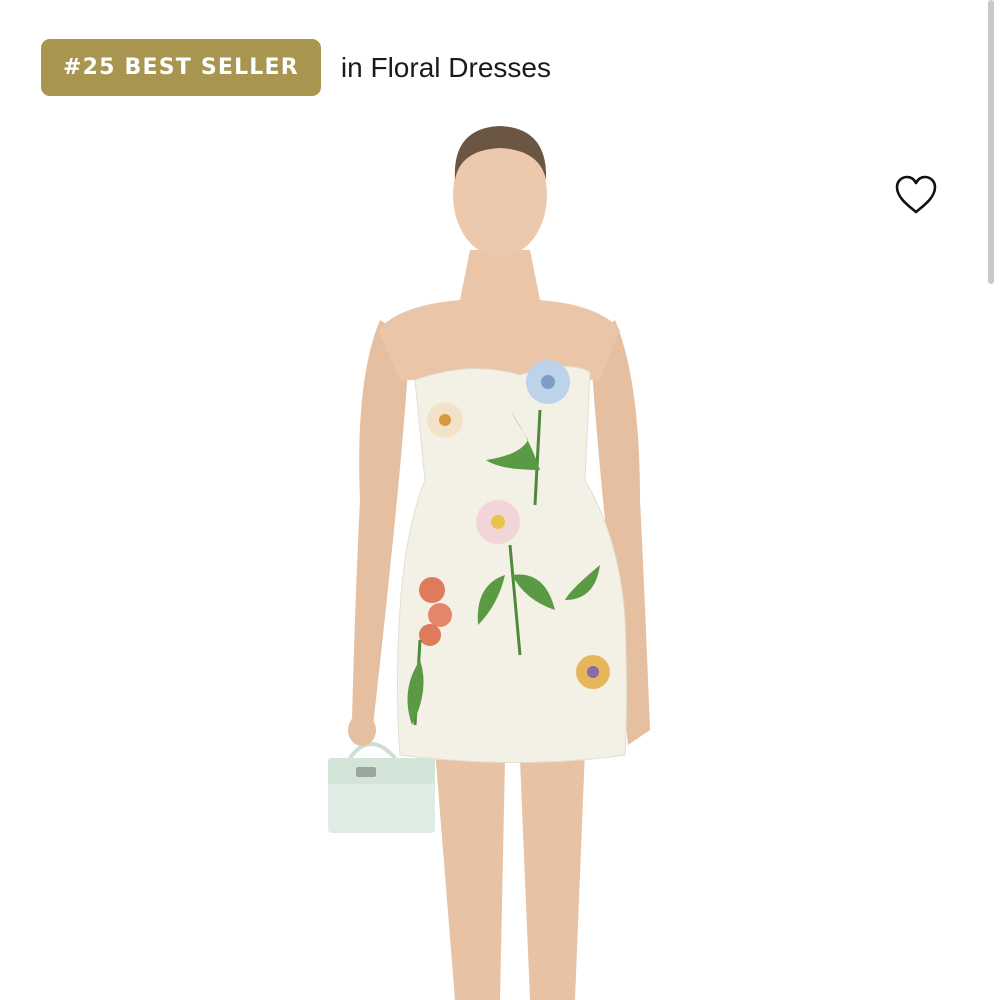  What do you see at coordinates (499, 315) in the screenshot?
I see `model-shoulders` at bounding box center [499, 315].